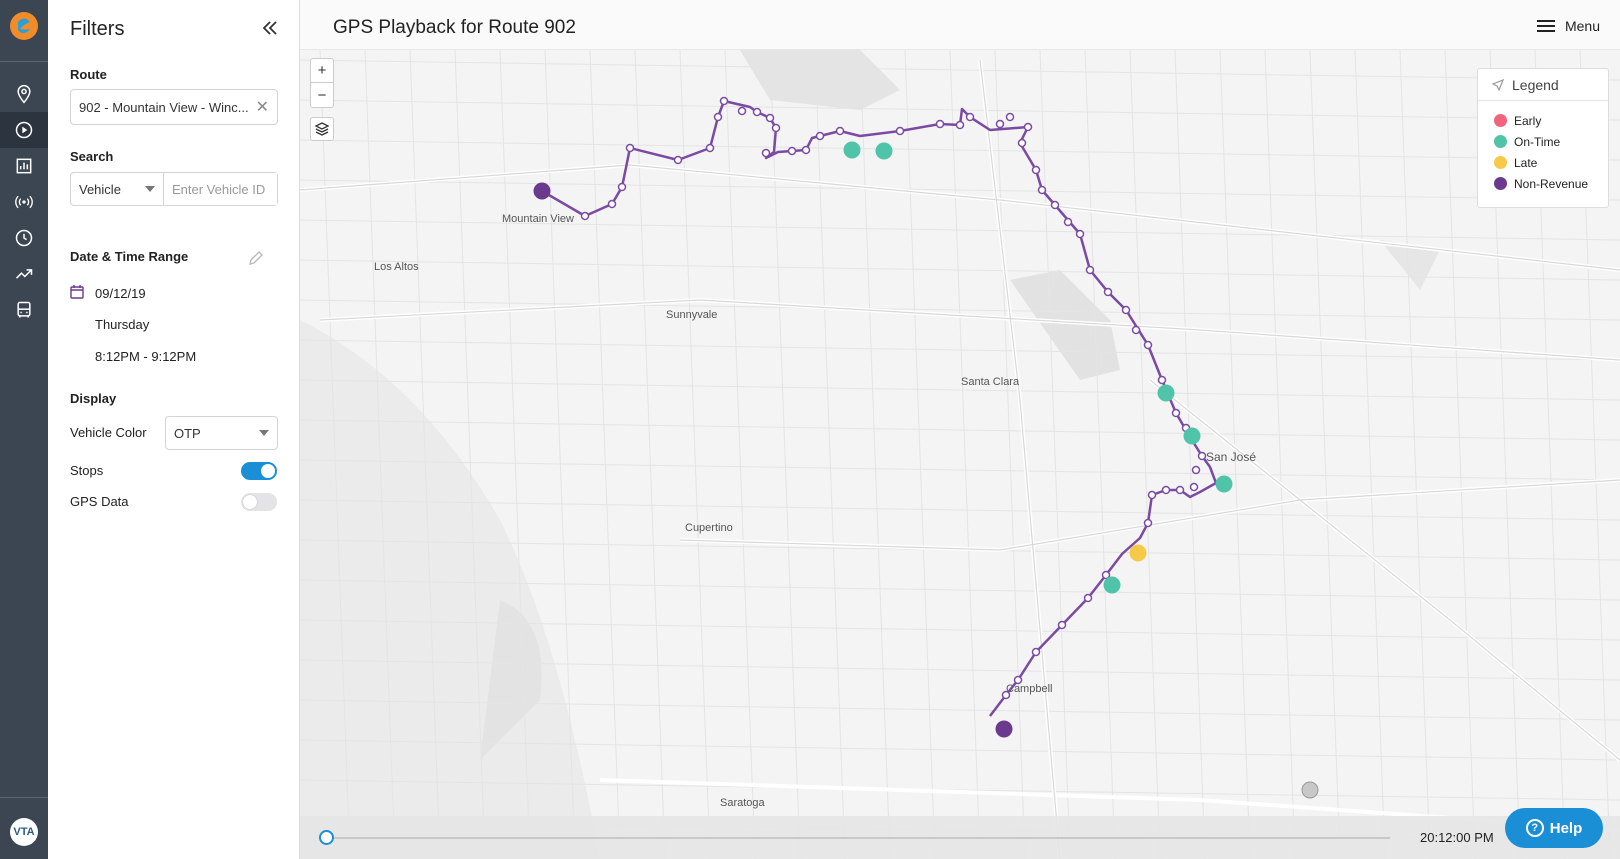 The height and width of the screenshot is (859, 1620). What do you see at coordinates (1543, 120) in the screenshot?
I see `legend-item: Early` at bounding box center [1543, 120].